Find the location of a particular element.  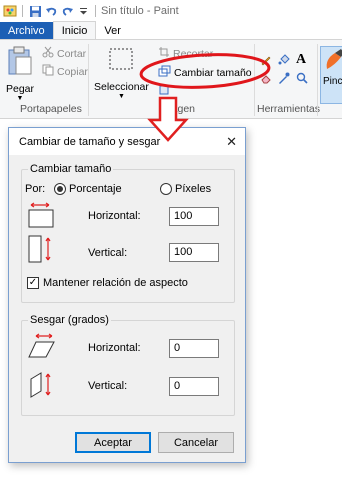

brush-icon is located at coordinates (332, 61).